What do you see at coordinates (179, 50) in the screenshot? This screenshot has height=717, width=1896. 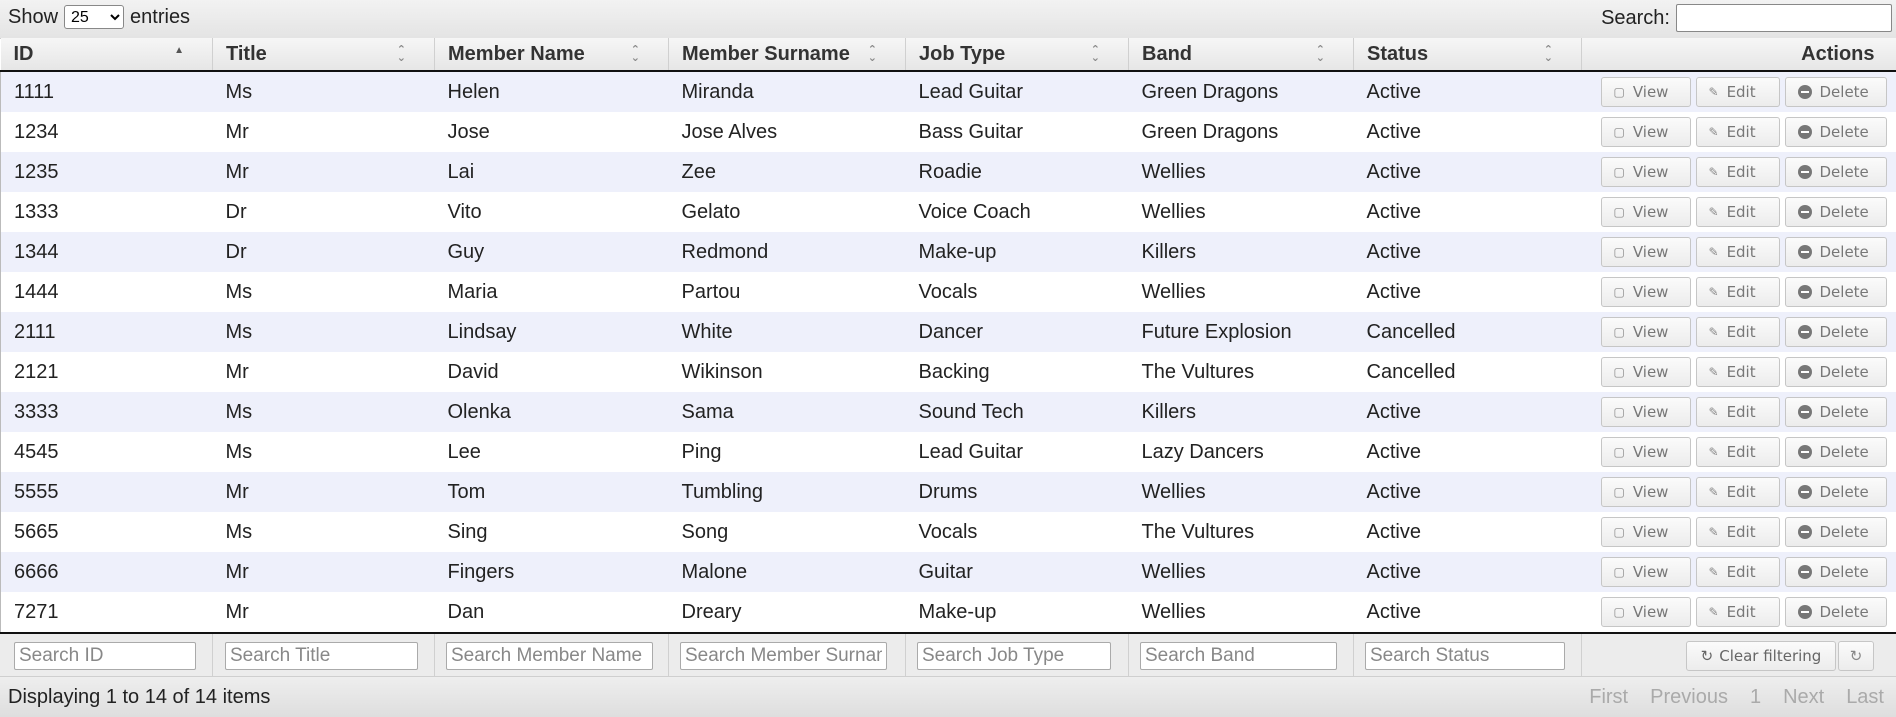 I see `sort-ascending-icon: ▲` at bounding box center [179, 50].